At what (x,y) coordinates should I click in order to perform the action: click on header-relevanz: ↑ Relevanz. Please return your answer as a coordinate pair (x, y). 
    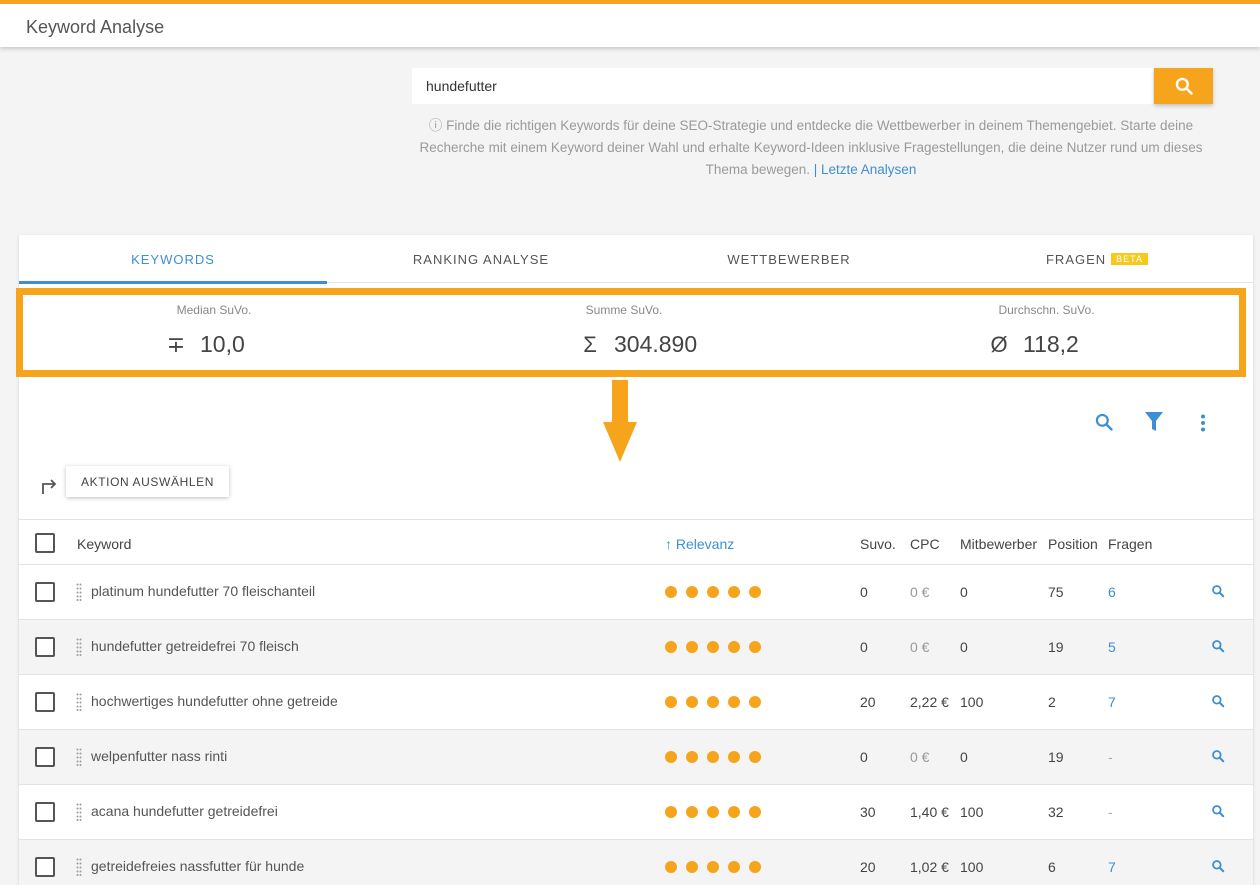
    Looking at the image, I should click on (699, 544).